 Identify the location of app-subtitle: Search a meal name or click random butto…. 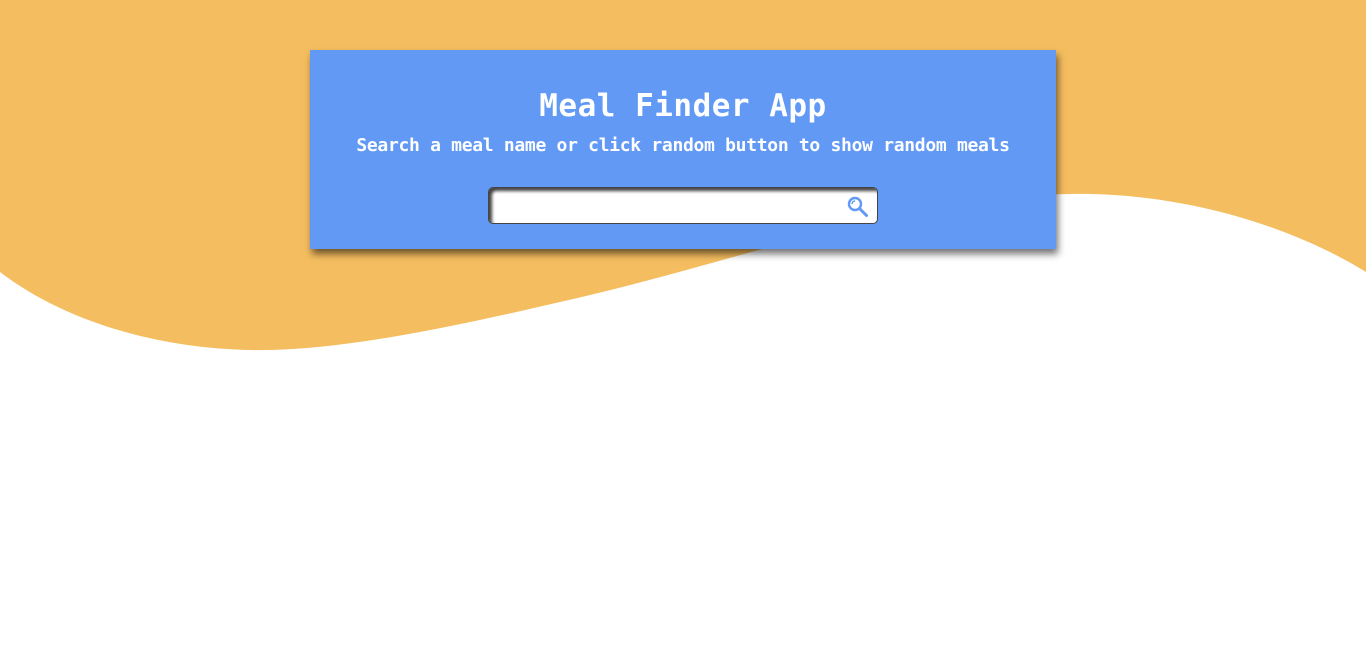
(683, 145).